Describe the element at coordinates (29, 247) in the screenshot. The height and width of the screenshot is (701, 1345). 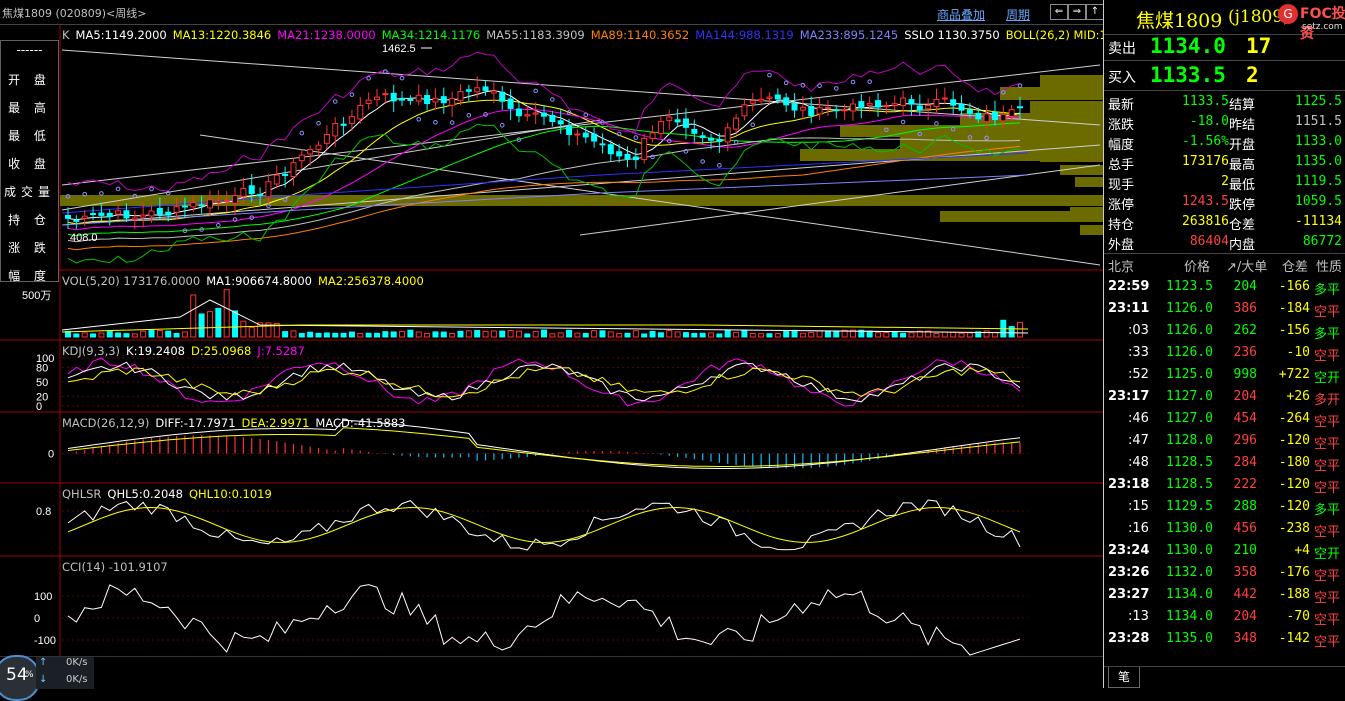
I see `operation-item: 涨 跌` at that location.